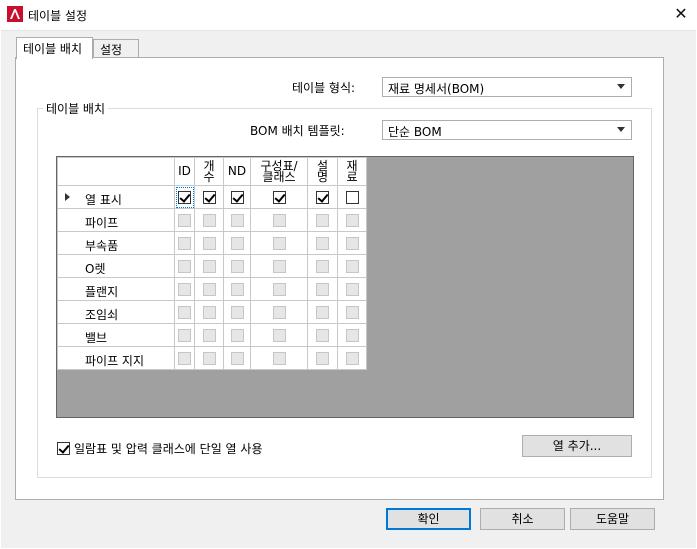  What do you see at coordinates (54, 48) in the screenshot?
I see `tab-table-layout: 테이블 배치` at bounding box center [54, 48].